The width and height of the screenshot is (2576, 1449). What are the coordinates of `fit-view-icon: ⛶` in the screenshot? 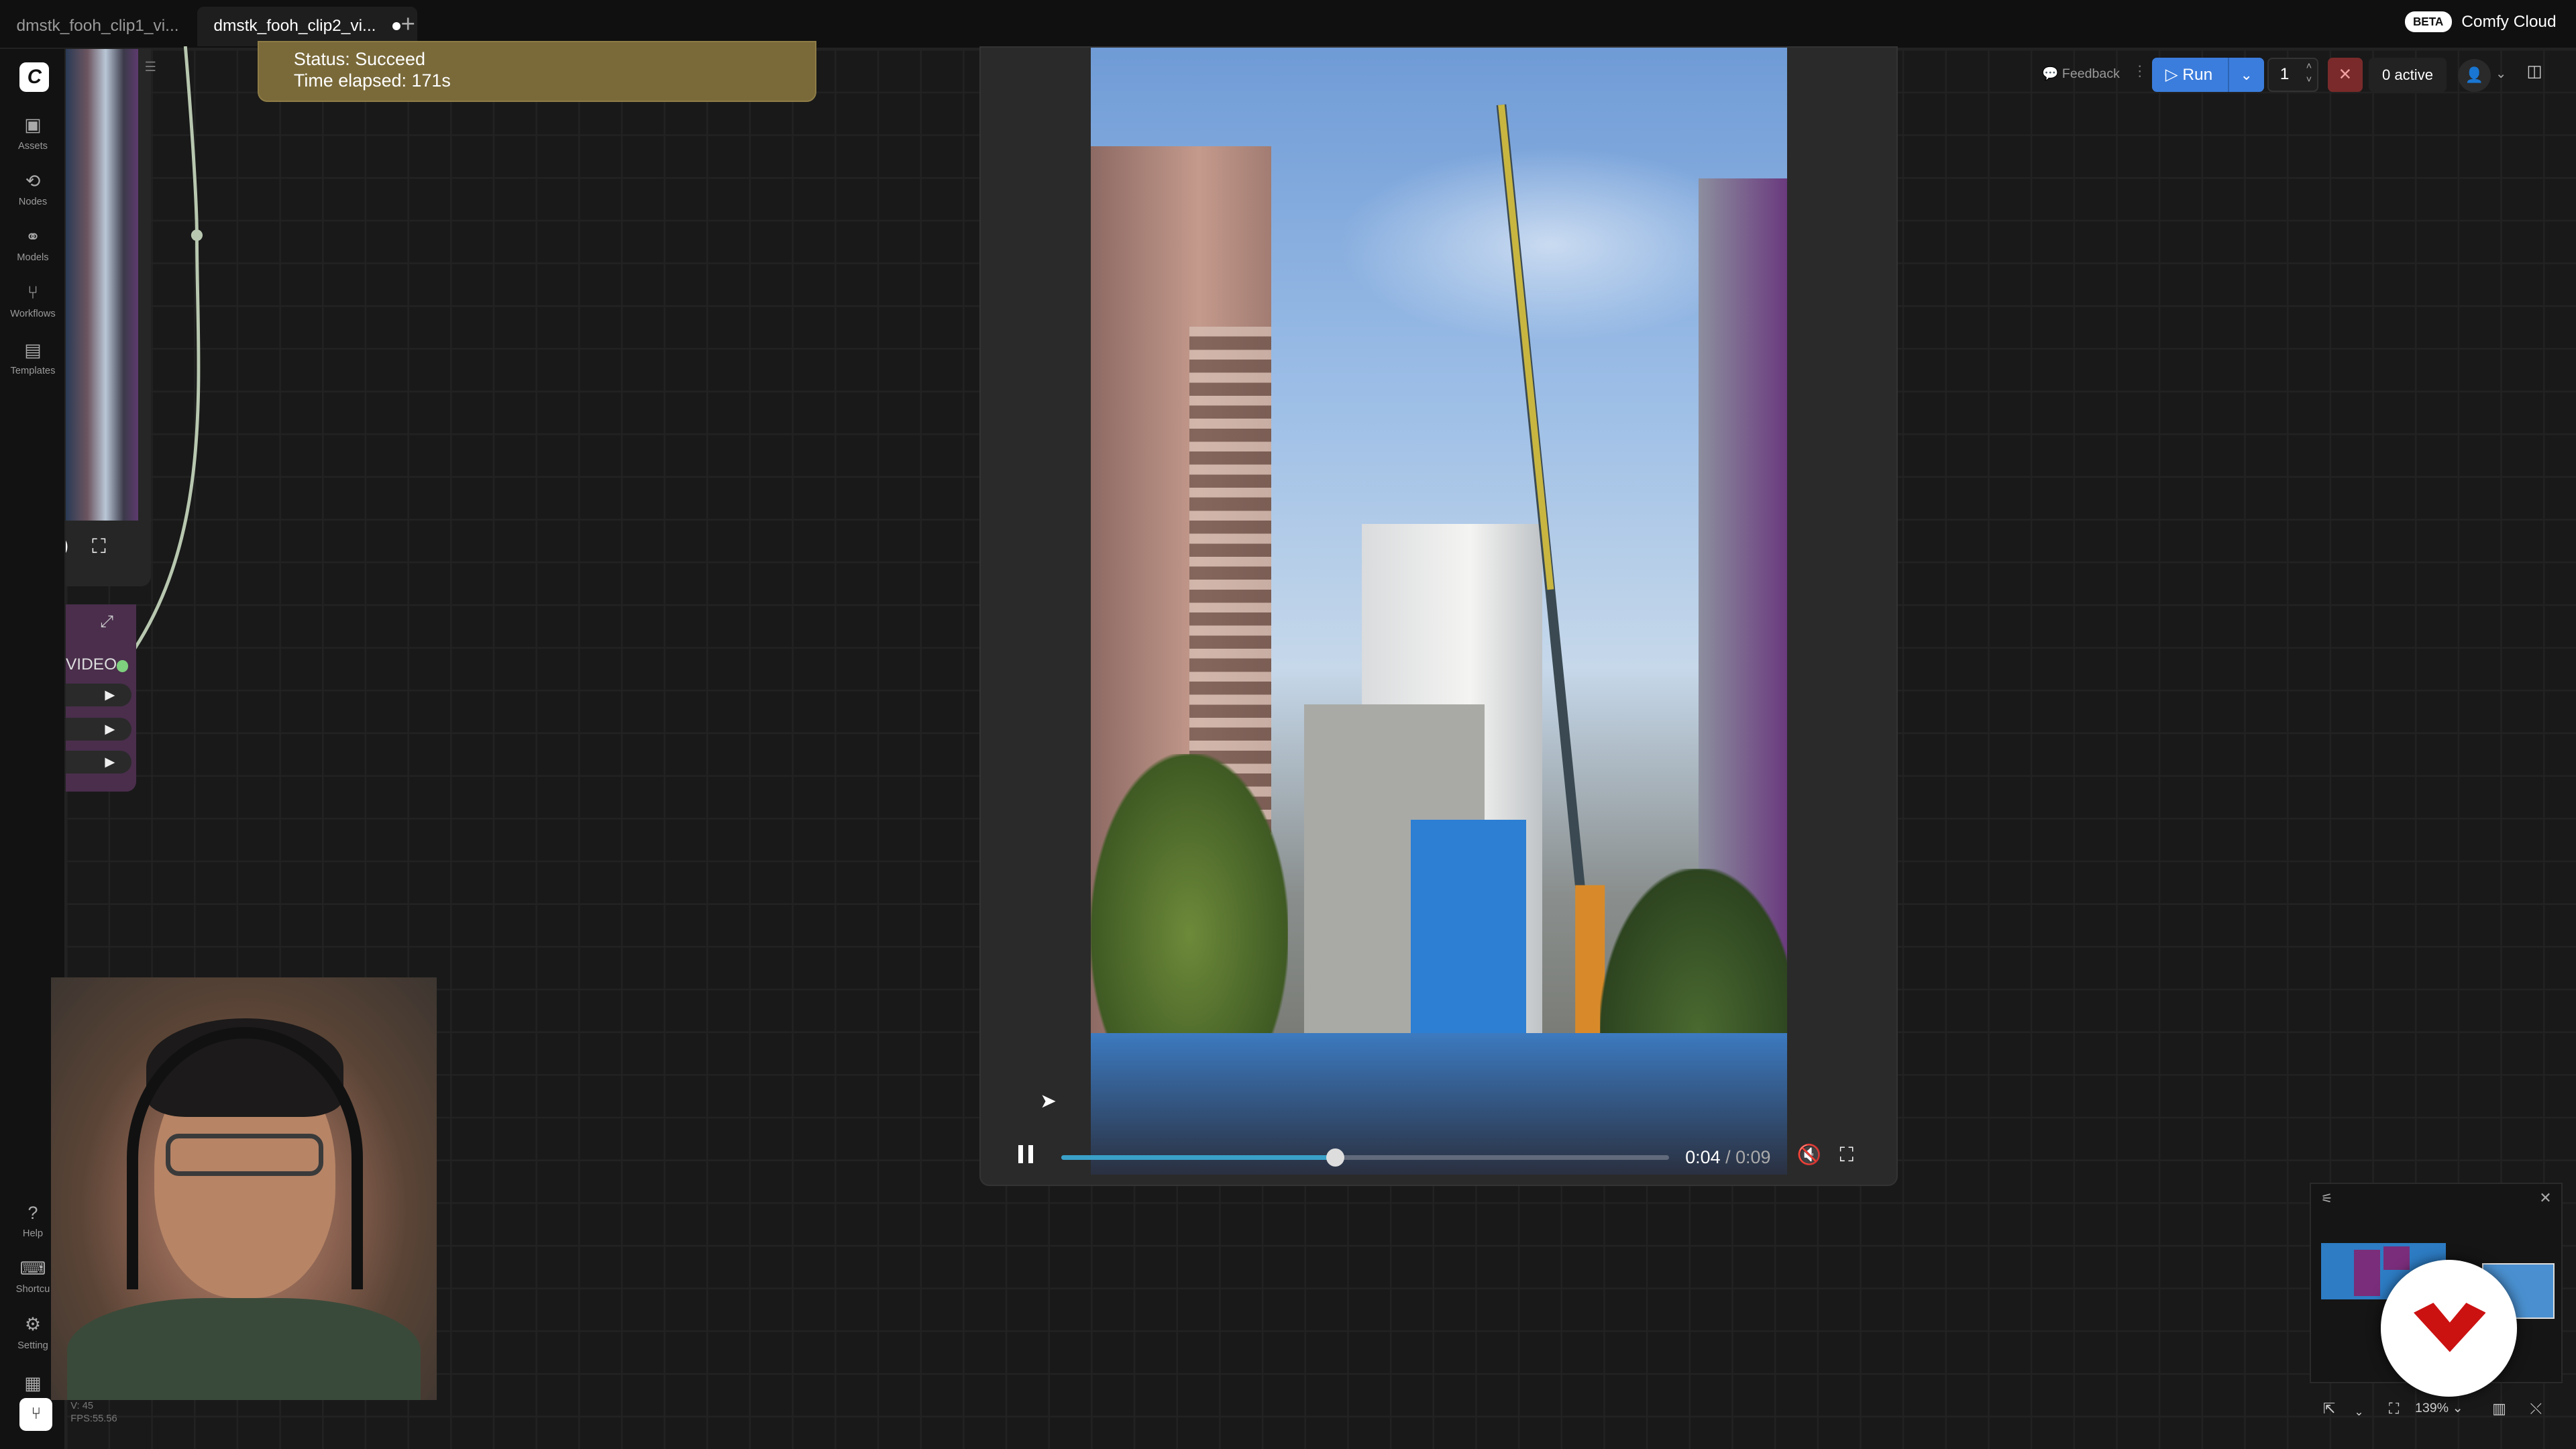 It's located at (2394, 1408).